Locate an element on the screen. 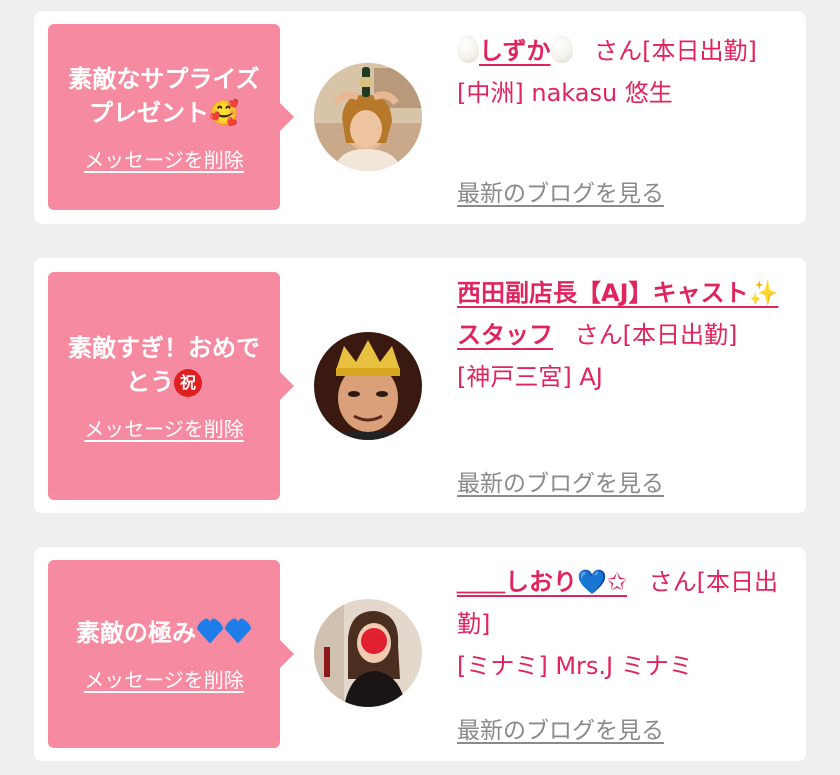  smiling-face-with-hearts-icon: 🥰 is located at coordinates (224, 112).